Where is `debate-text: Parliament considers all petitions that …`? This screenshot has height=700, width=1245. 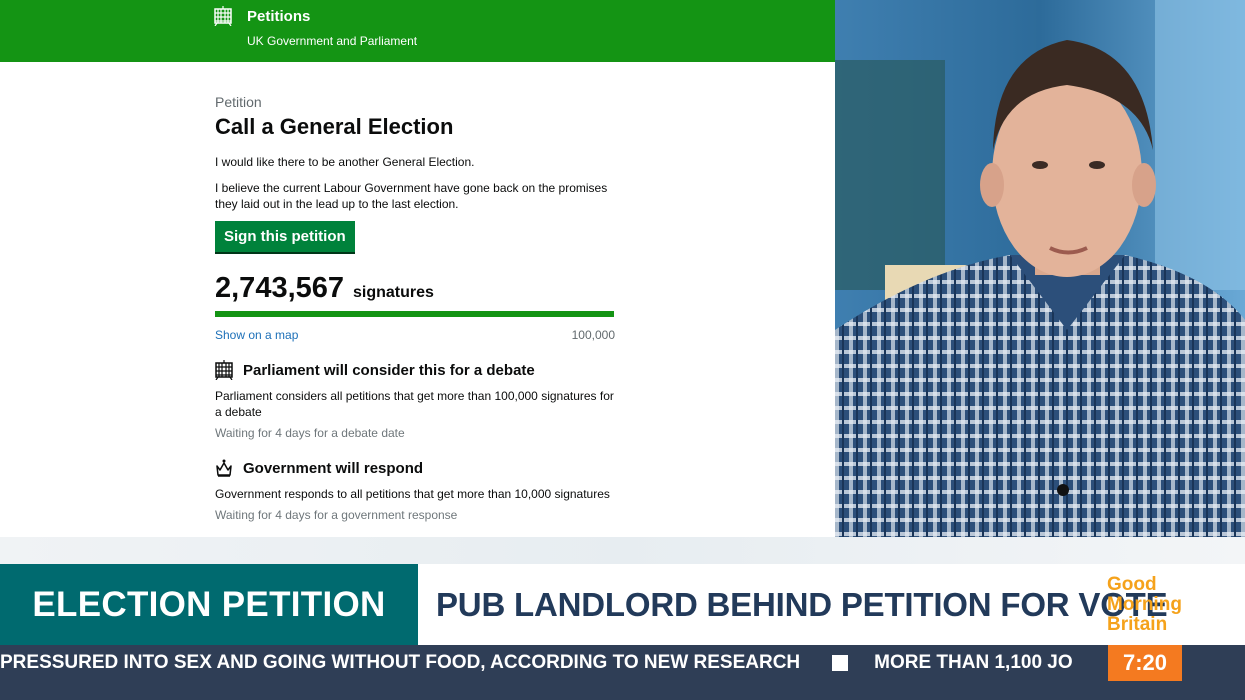
debate-text: Parliament considers all petitions that … is located at coordinates (414, 404).